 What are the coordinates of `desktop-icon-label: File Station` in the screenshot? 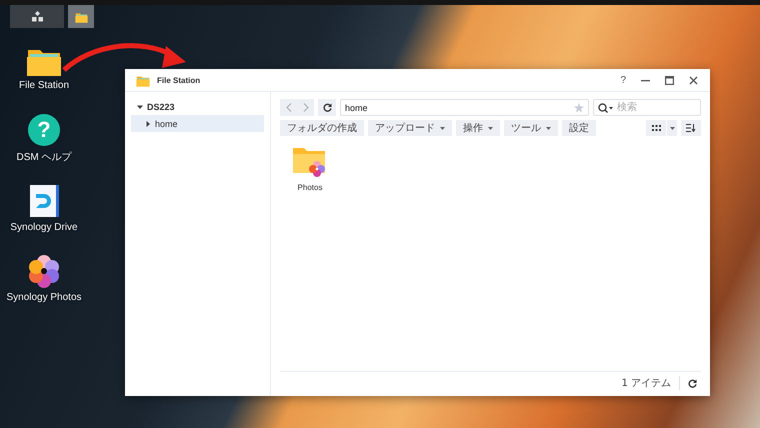 It's located at (44, 85).